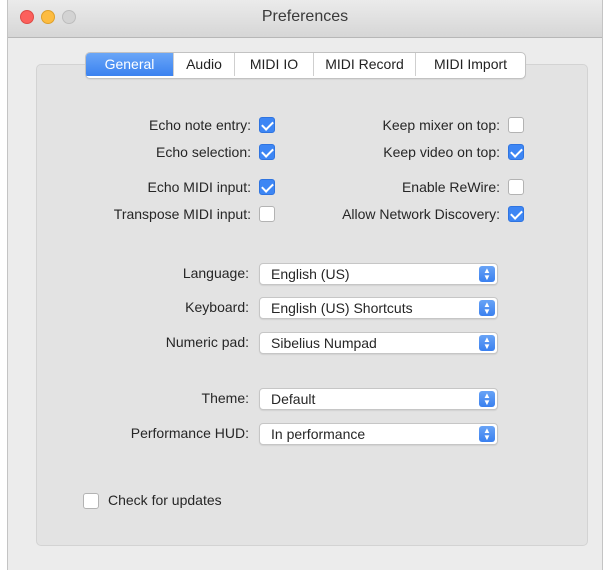  Describe the element at coordinates (516, 152) in the screenshot. I see `keep-video-on-top-checkbox` at that location.